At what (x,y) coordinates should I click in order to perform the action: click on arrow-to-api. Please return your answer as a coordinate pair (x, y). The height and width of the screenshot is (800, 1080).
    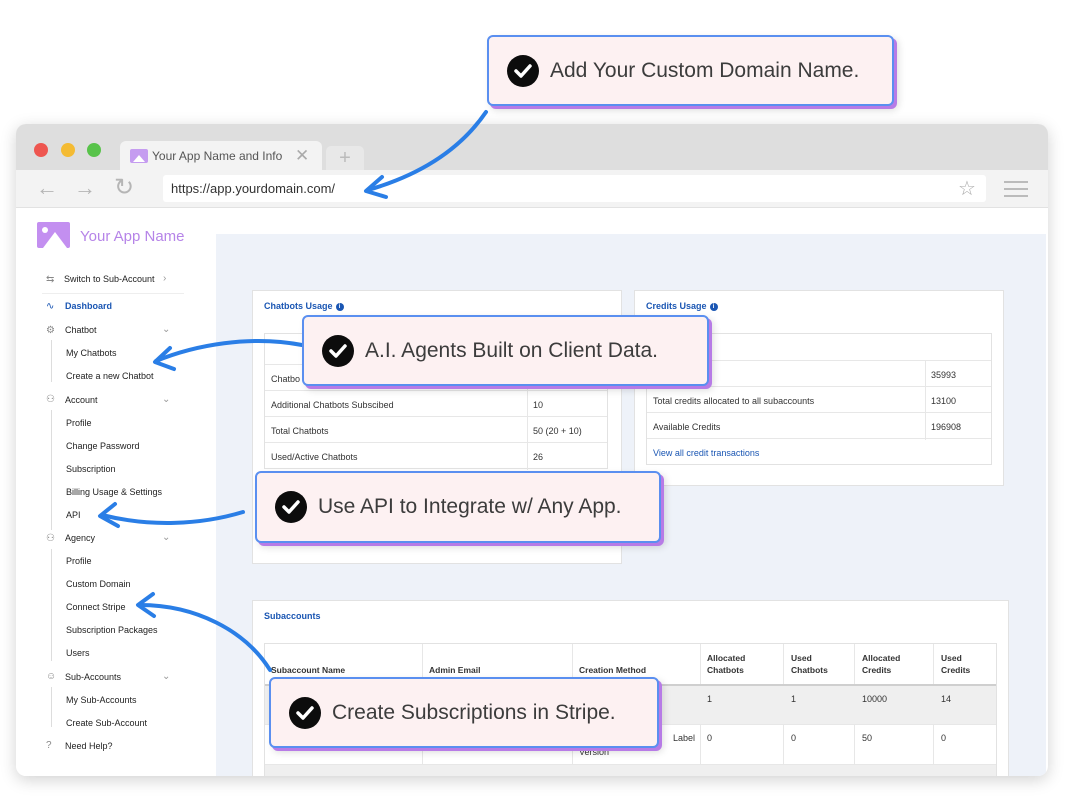
    Looking at the image, I should click on (172, 517).